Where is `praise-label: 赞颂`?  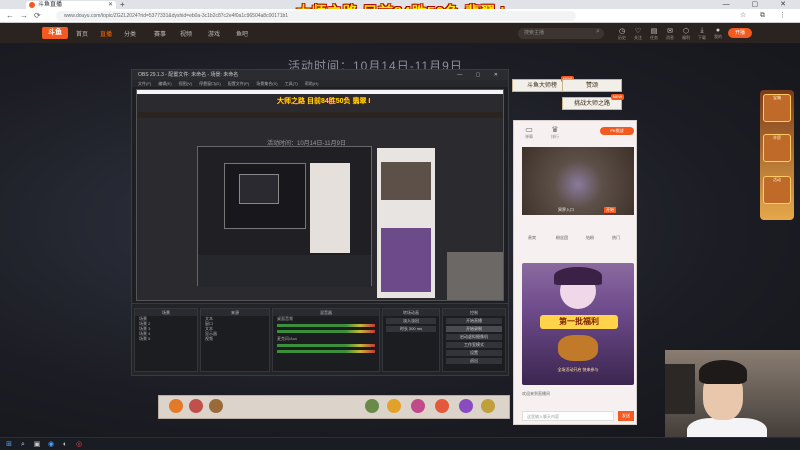
praise-label: 赞颂 is located at coordinates (592, 85).